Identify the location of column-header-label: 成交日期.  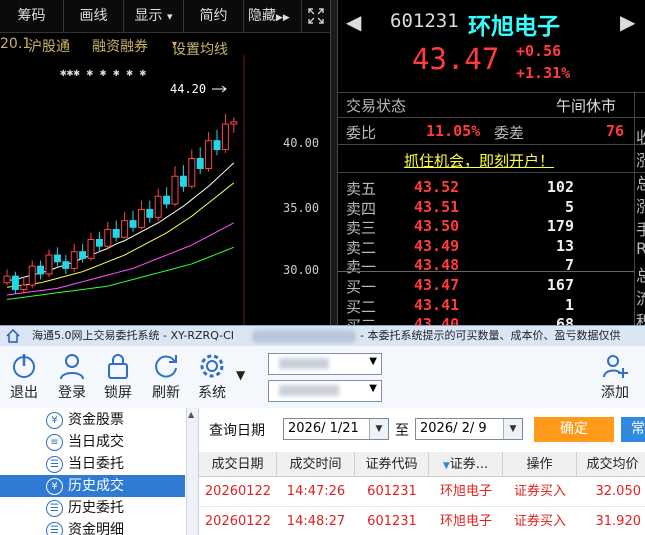
(237, 464).